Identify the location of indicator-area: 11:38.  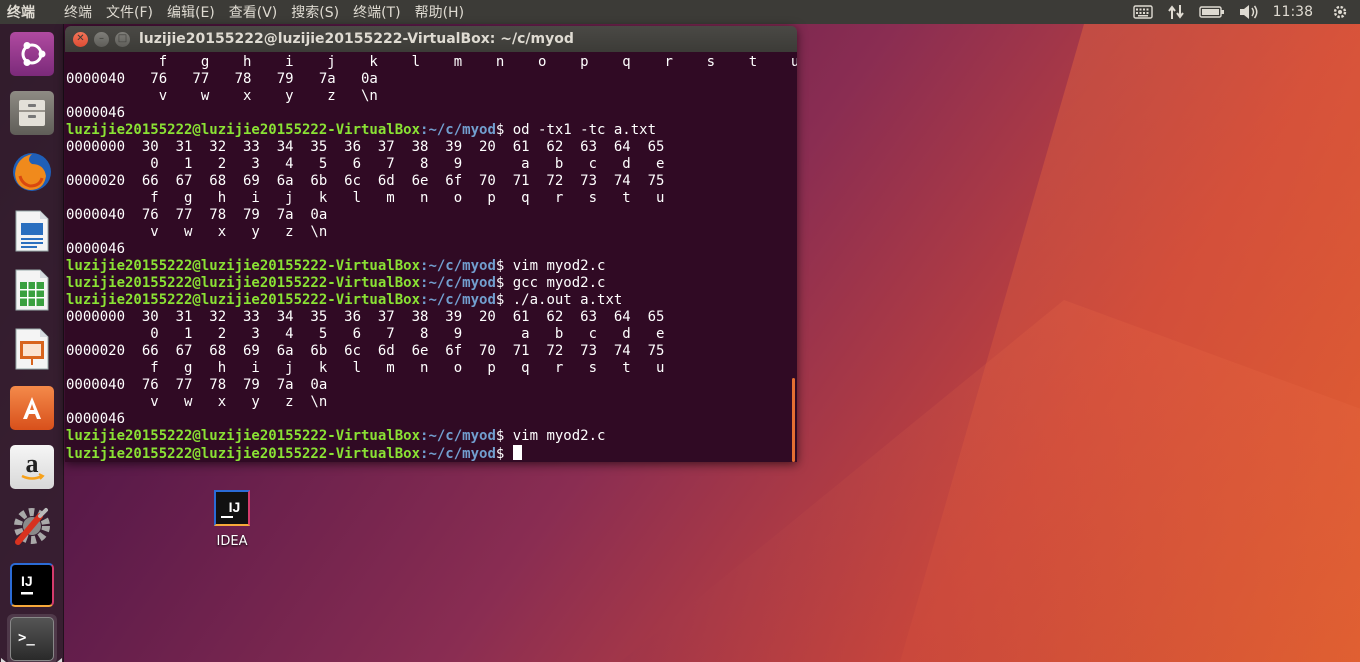
(1243, 12).